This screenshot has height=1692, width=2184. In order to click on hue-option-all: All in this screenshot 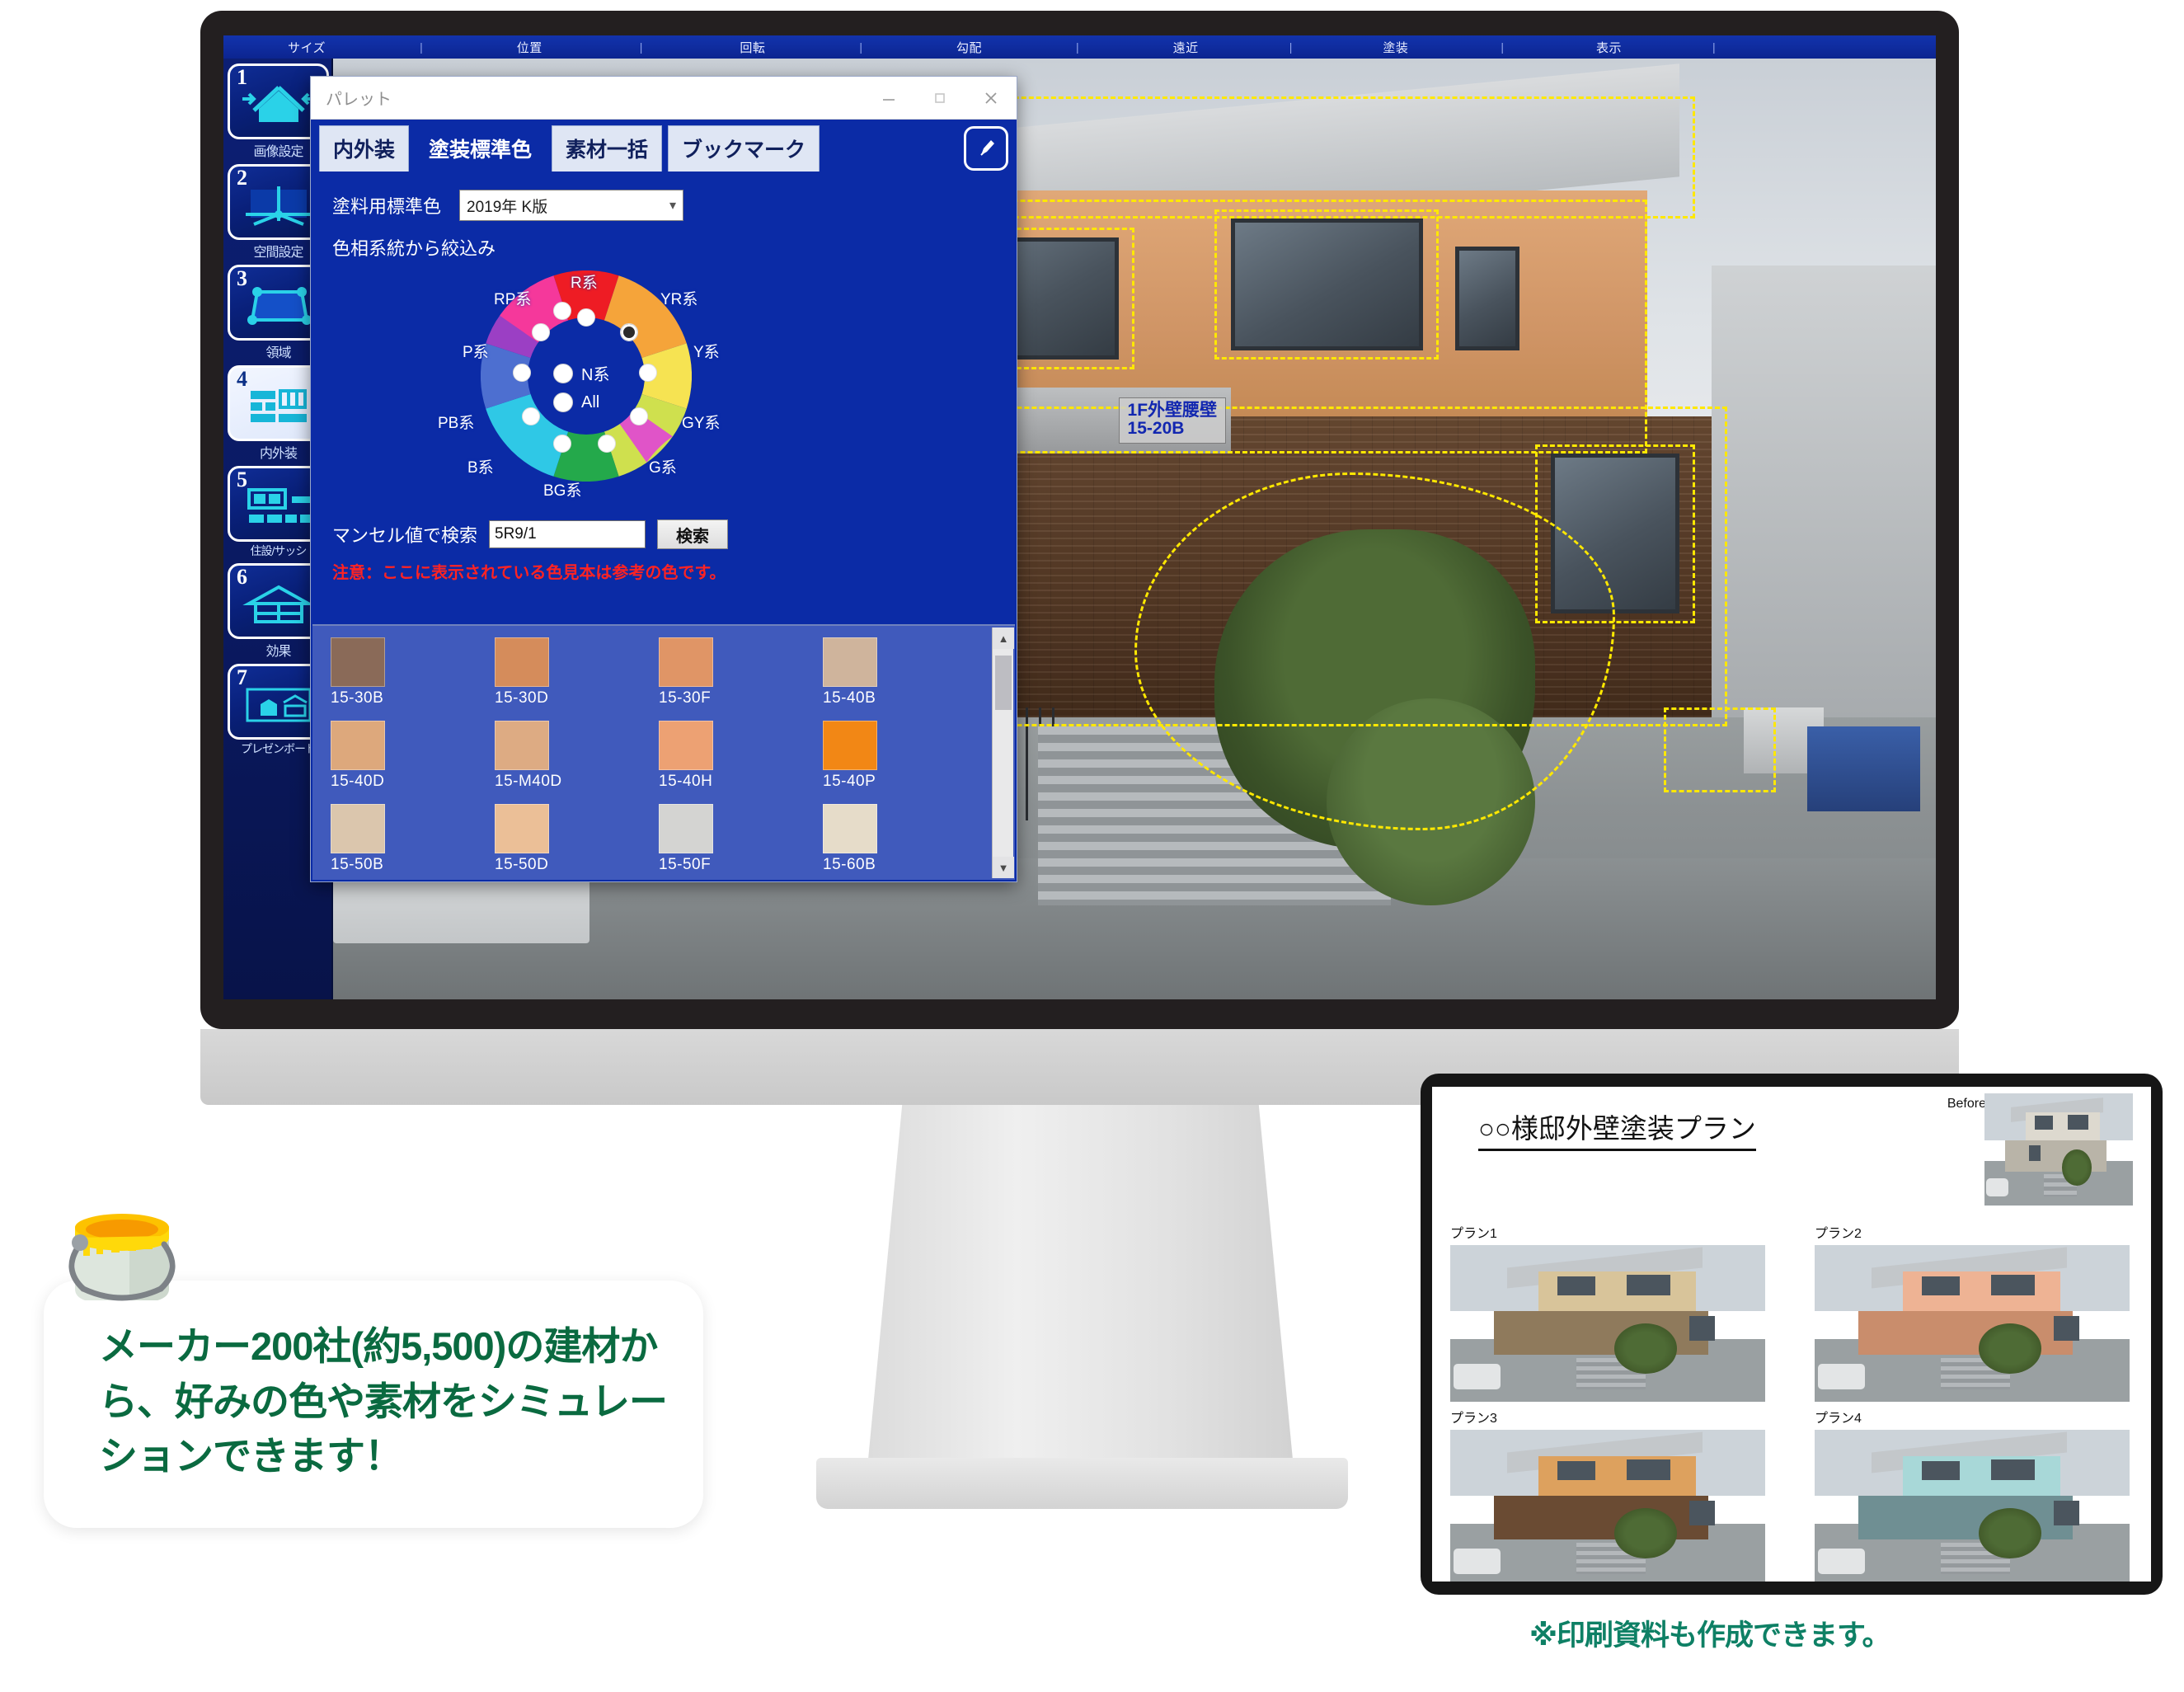, I will do `click(576, 402)`.